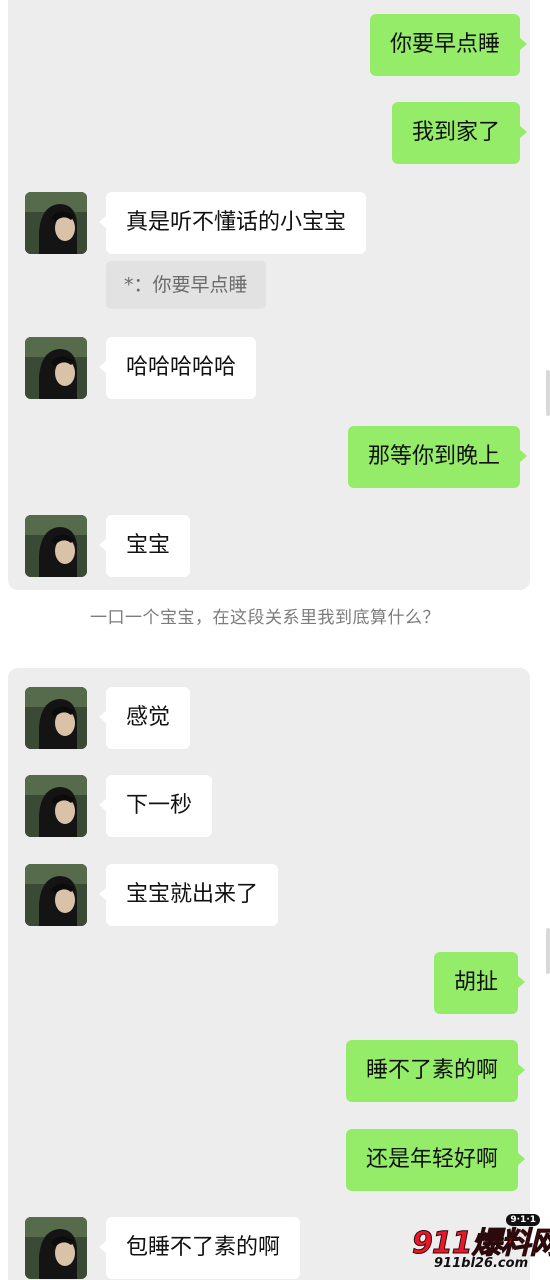 Image resolution: width=550 pixels, height=1280 pixels. Describe the element at coordinates (523, 1220) in the screenshot. I see `watermark-badge: 9·1·1` at that location.